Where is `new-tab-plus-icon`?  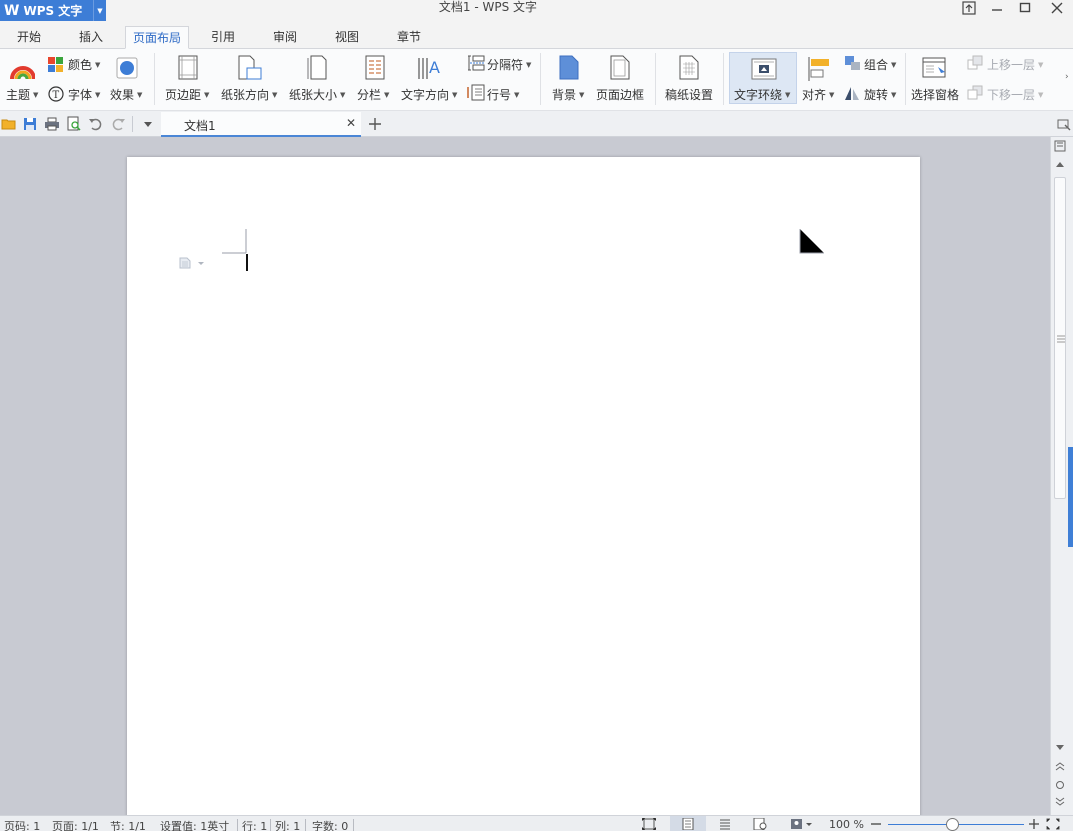
new-tab-plus-icon is located at coordinates (375, 124).